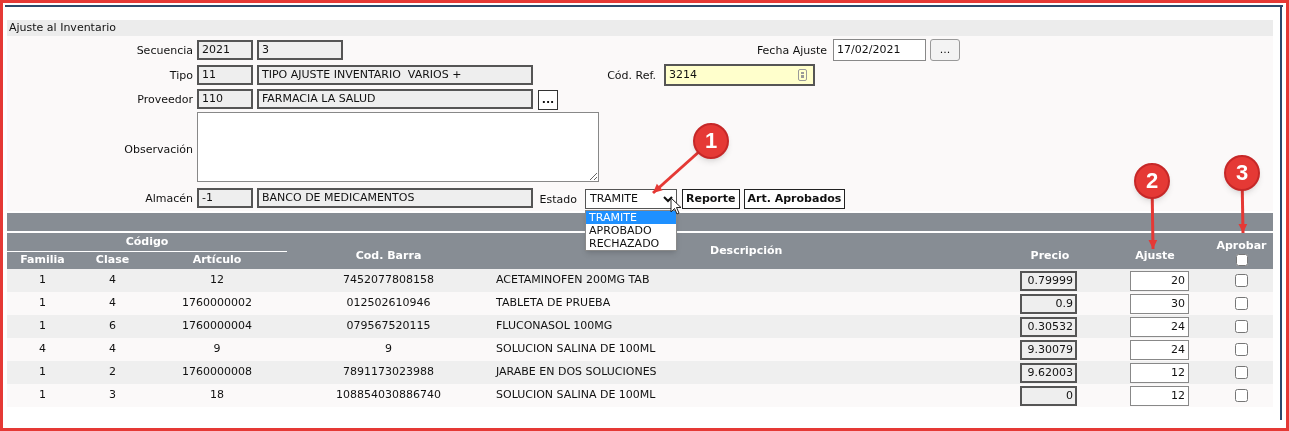  Describe the element at coordinates (746, 250) in the screenshot. I see `column-header: Descripción` at that location.